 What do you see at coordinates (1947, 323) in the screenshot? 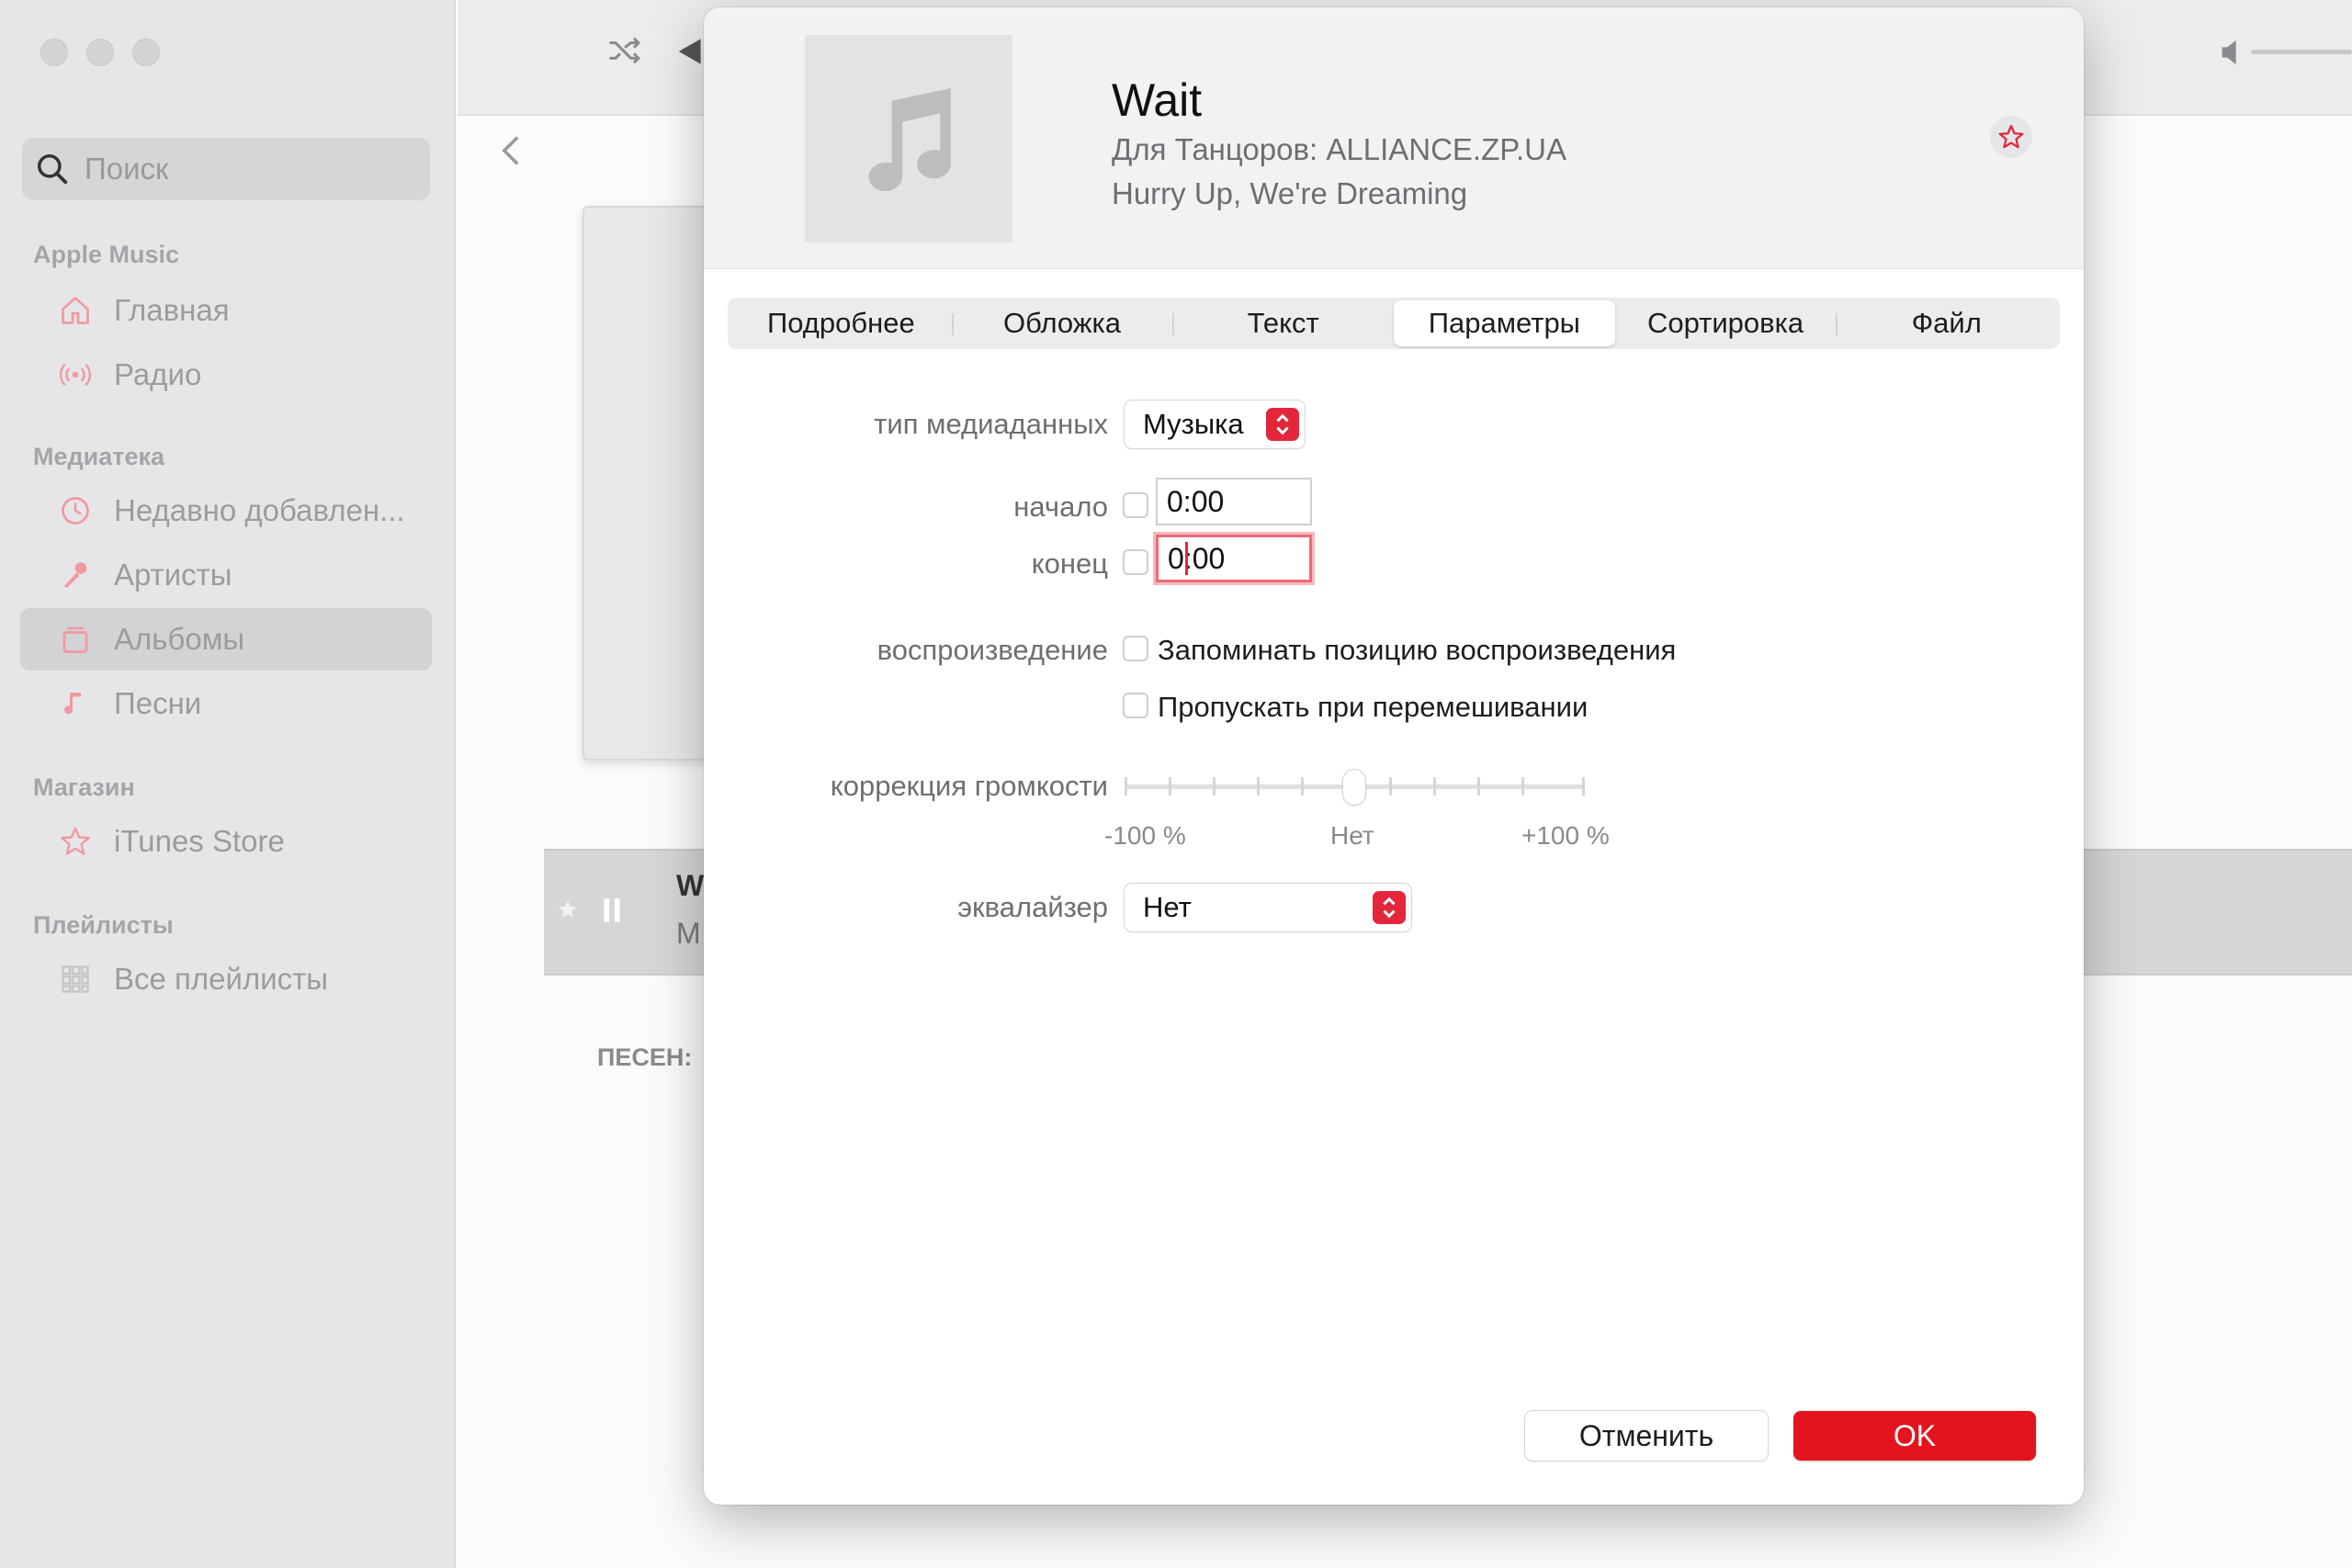
I see `tab-file: Файл` at bounding box center [1947, 323].